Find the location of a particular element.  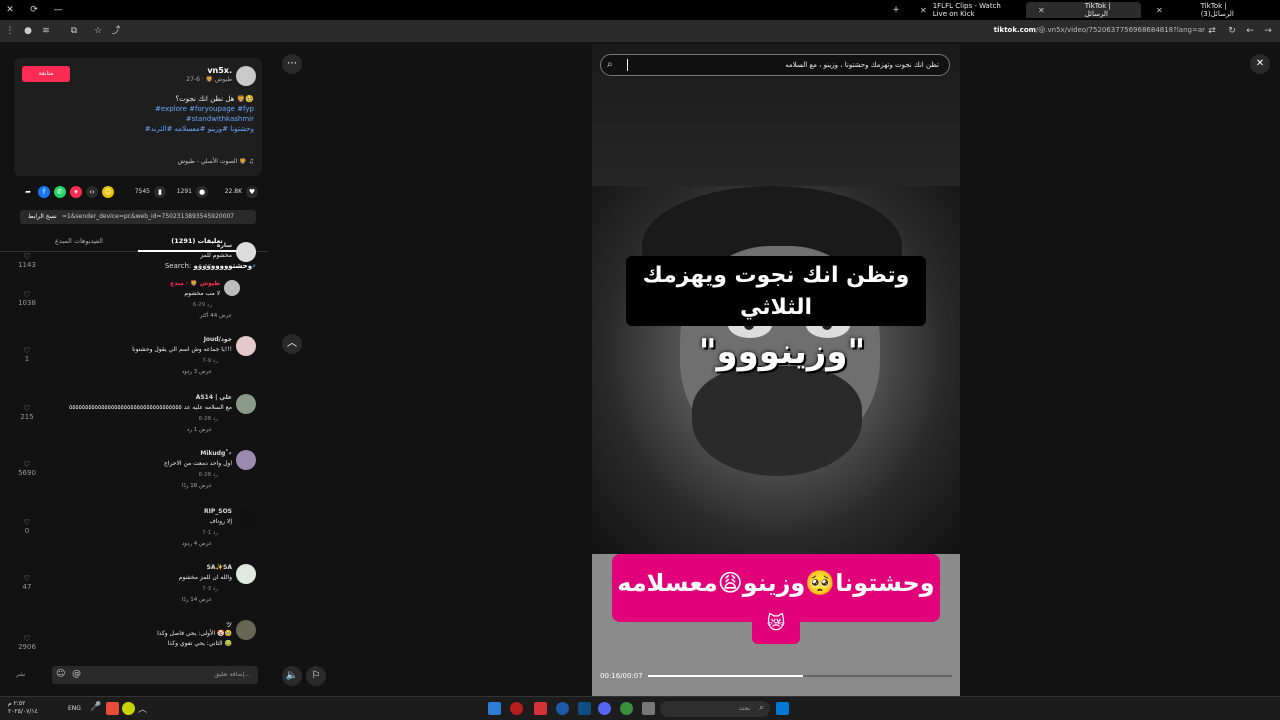

hashtags: #explore #foryoupage #fyp is located at coordinates (154, 109).